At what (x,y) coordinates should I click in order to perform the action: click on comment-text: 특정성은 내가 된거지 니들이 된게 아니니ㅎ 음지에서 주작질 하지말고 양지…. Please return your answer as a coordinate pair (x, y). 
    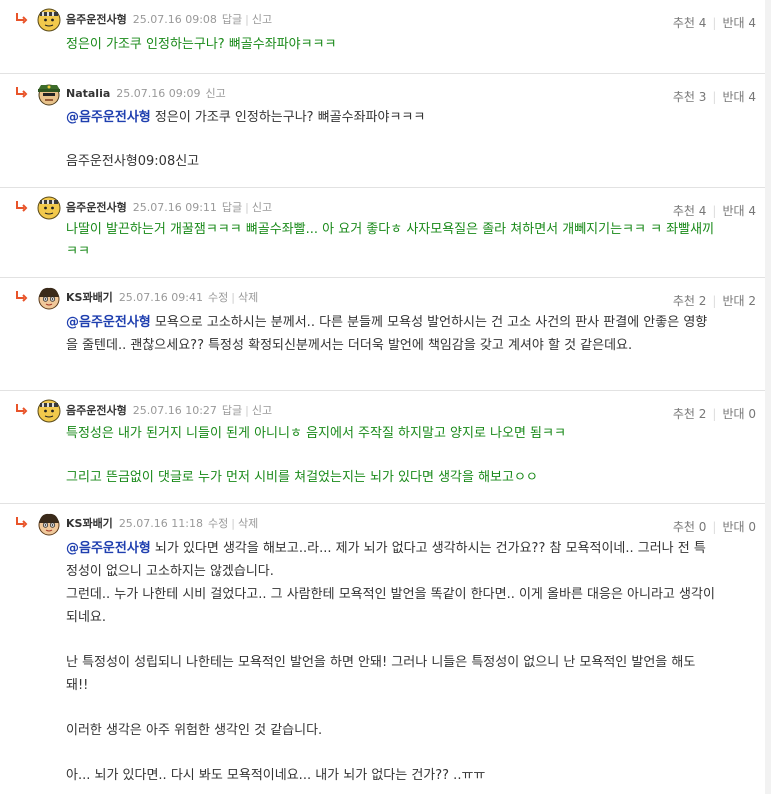
    Looking at the image, I should click on (316, 433).